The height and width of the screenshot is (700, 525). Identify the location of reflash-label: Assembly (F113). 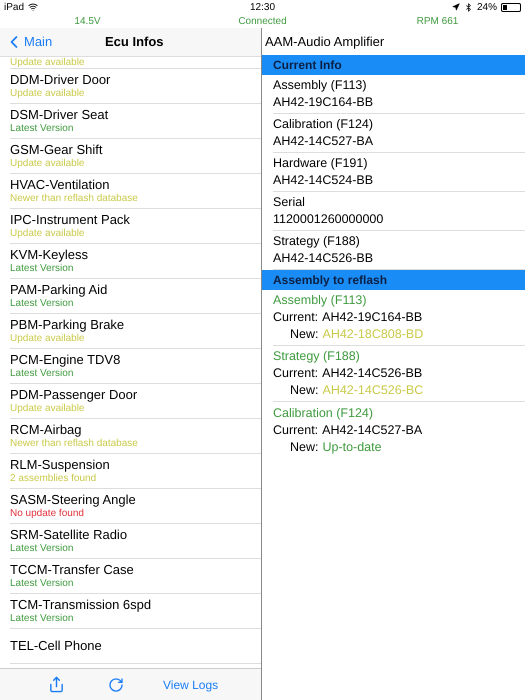
(320, 300).